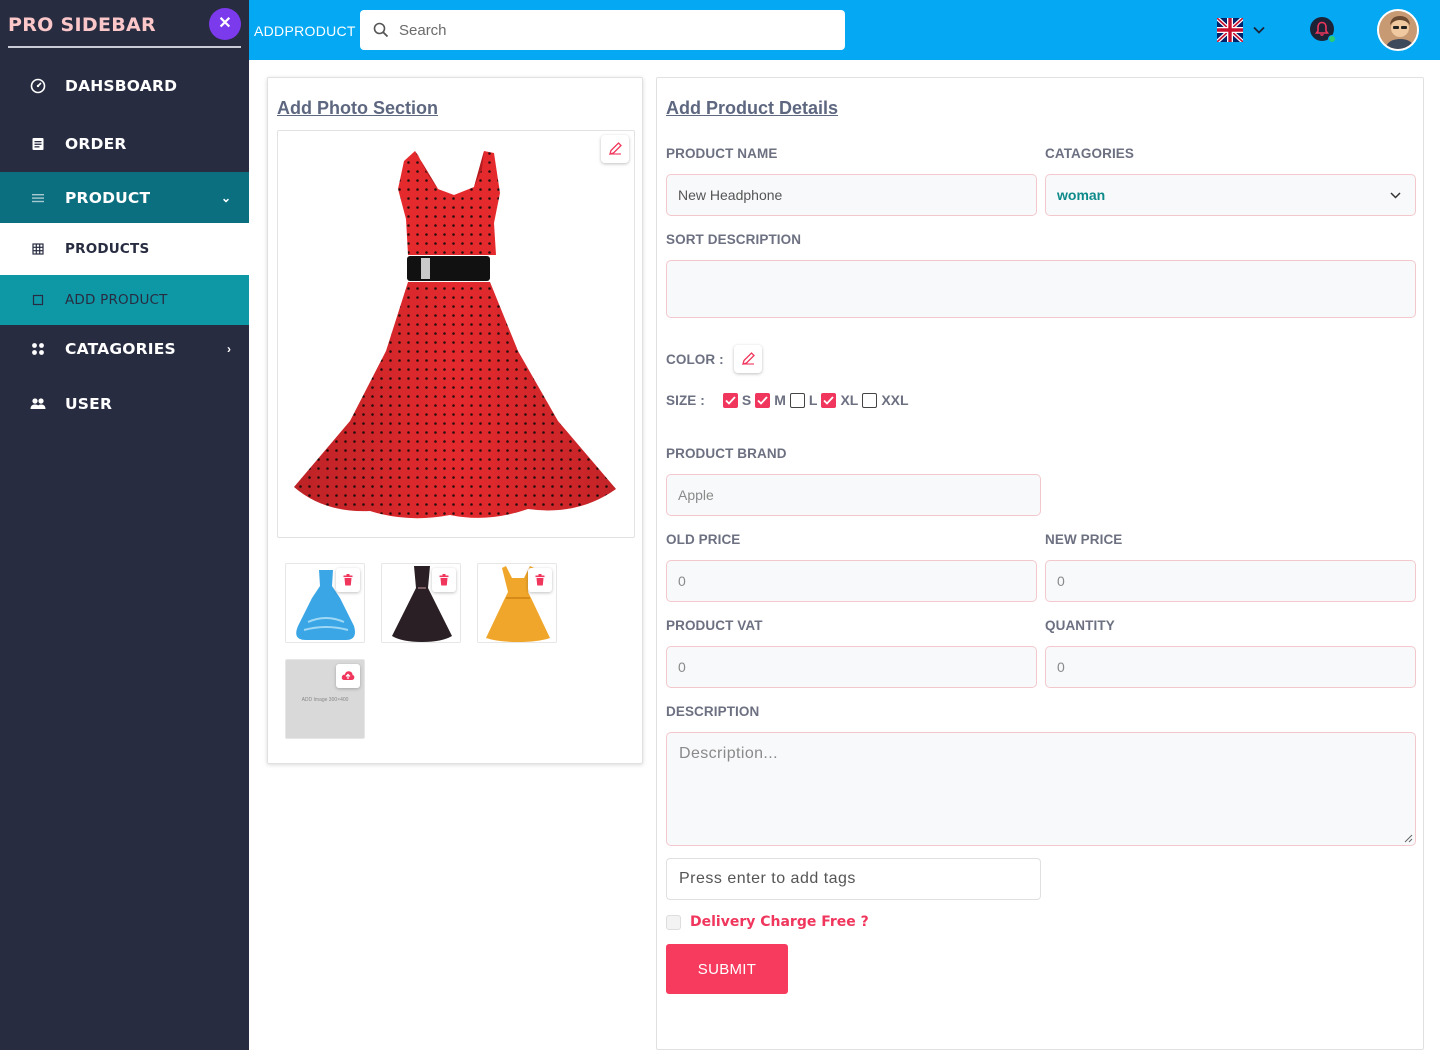 Image resolution: width=1440 pixels, height=1050 pixels. I want to click on sort-description-input, so click(1041, 289).